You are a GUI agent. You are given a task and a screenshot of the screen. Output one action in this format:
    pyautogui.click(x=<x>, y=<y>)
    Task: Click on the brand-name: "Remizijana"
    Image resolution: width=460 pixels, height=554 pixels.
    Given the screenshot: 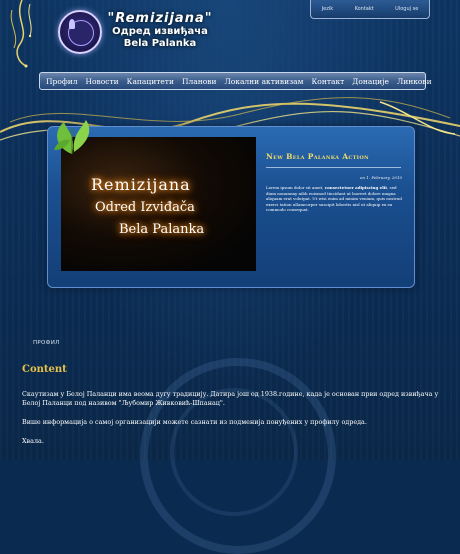 What is the action you would take?
    pyautogui.click(x=160, y=18)
    